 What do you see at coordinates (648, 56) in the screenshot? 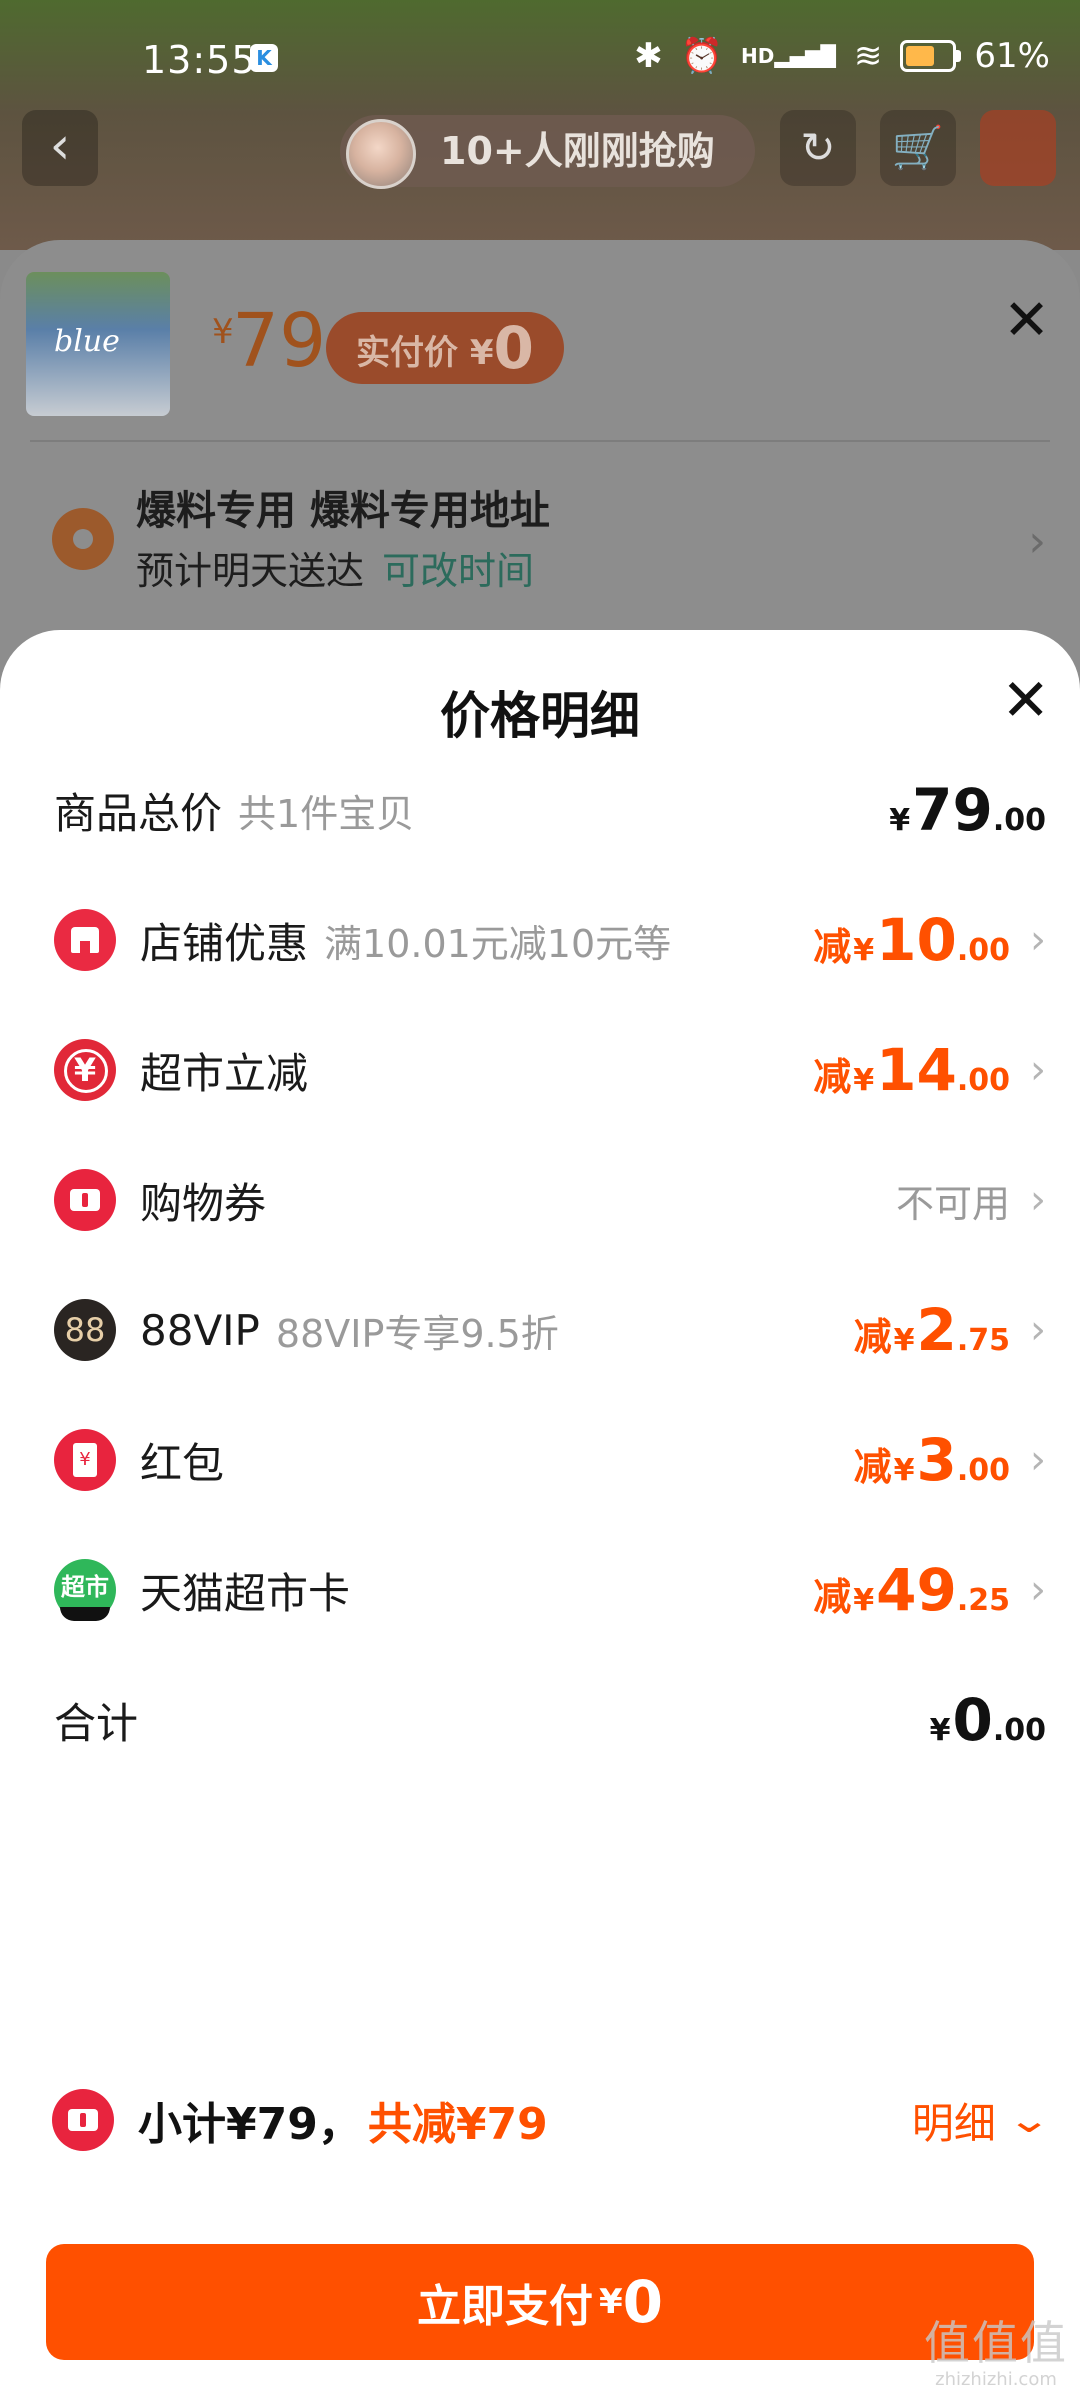
I see `bluetooth-icon: ✱` at bounding box center [648, 56].